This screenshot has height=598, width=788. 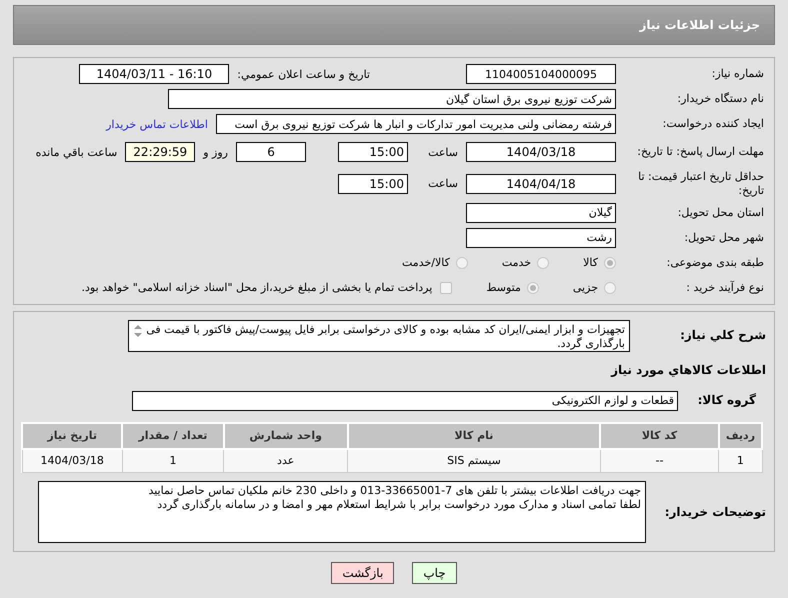 I want to click on remaining-label: ساعت باقي مانده, so click(x=77, y=152).